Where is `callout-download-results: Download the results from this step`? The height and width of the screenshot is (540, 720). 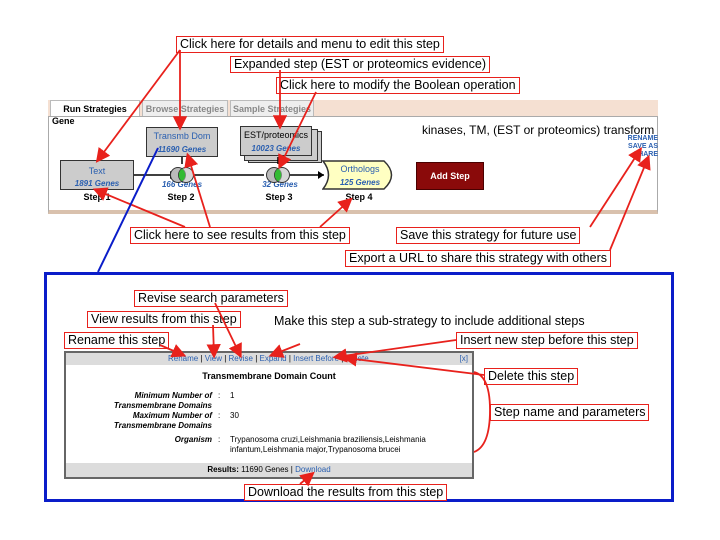 callout-download-results: Download the results from this step is located at coordinates (346, 492).